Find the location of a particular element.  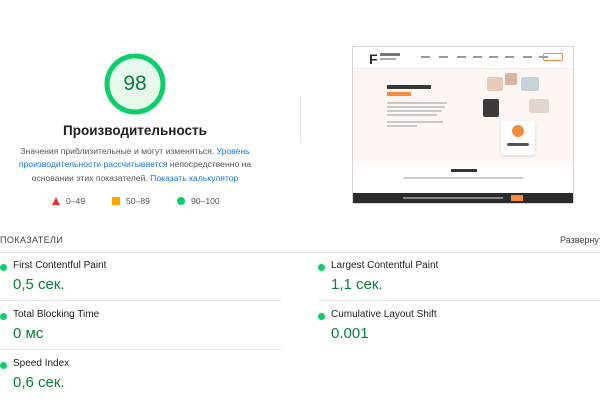

metrics-header: ПОКАЗАТЕЛИ is located at coordinates (32, 240).